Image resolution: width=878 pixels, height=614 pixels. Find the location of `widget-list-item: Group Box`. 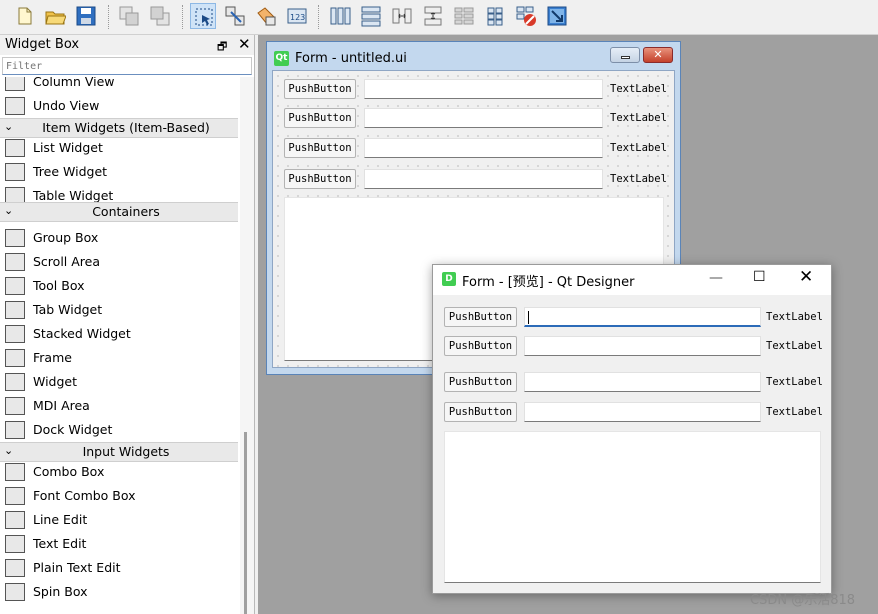

widget-list-item: Group Box is located at coordinates (120, 238).